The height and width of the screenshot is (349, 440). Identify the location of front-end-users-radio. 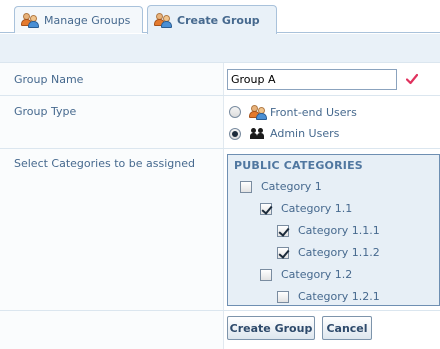
(235, 112).